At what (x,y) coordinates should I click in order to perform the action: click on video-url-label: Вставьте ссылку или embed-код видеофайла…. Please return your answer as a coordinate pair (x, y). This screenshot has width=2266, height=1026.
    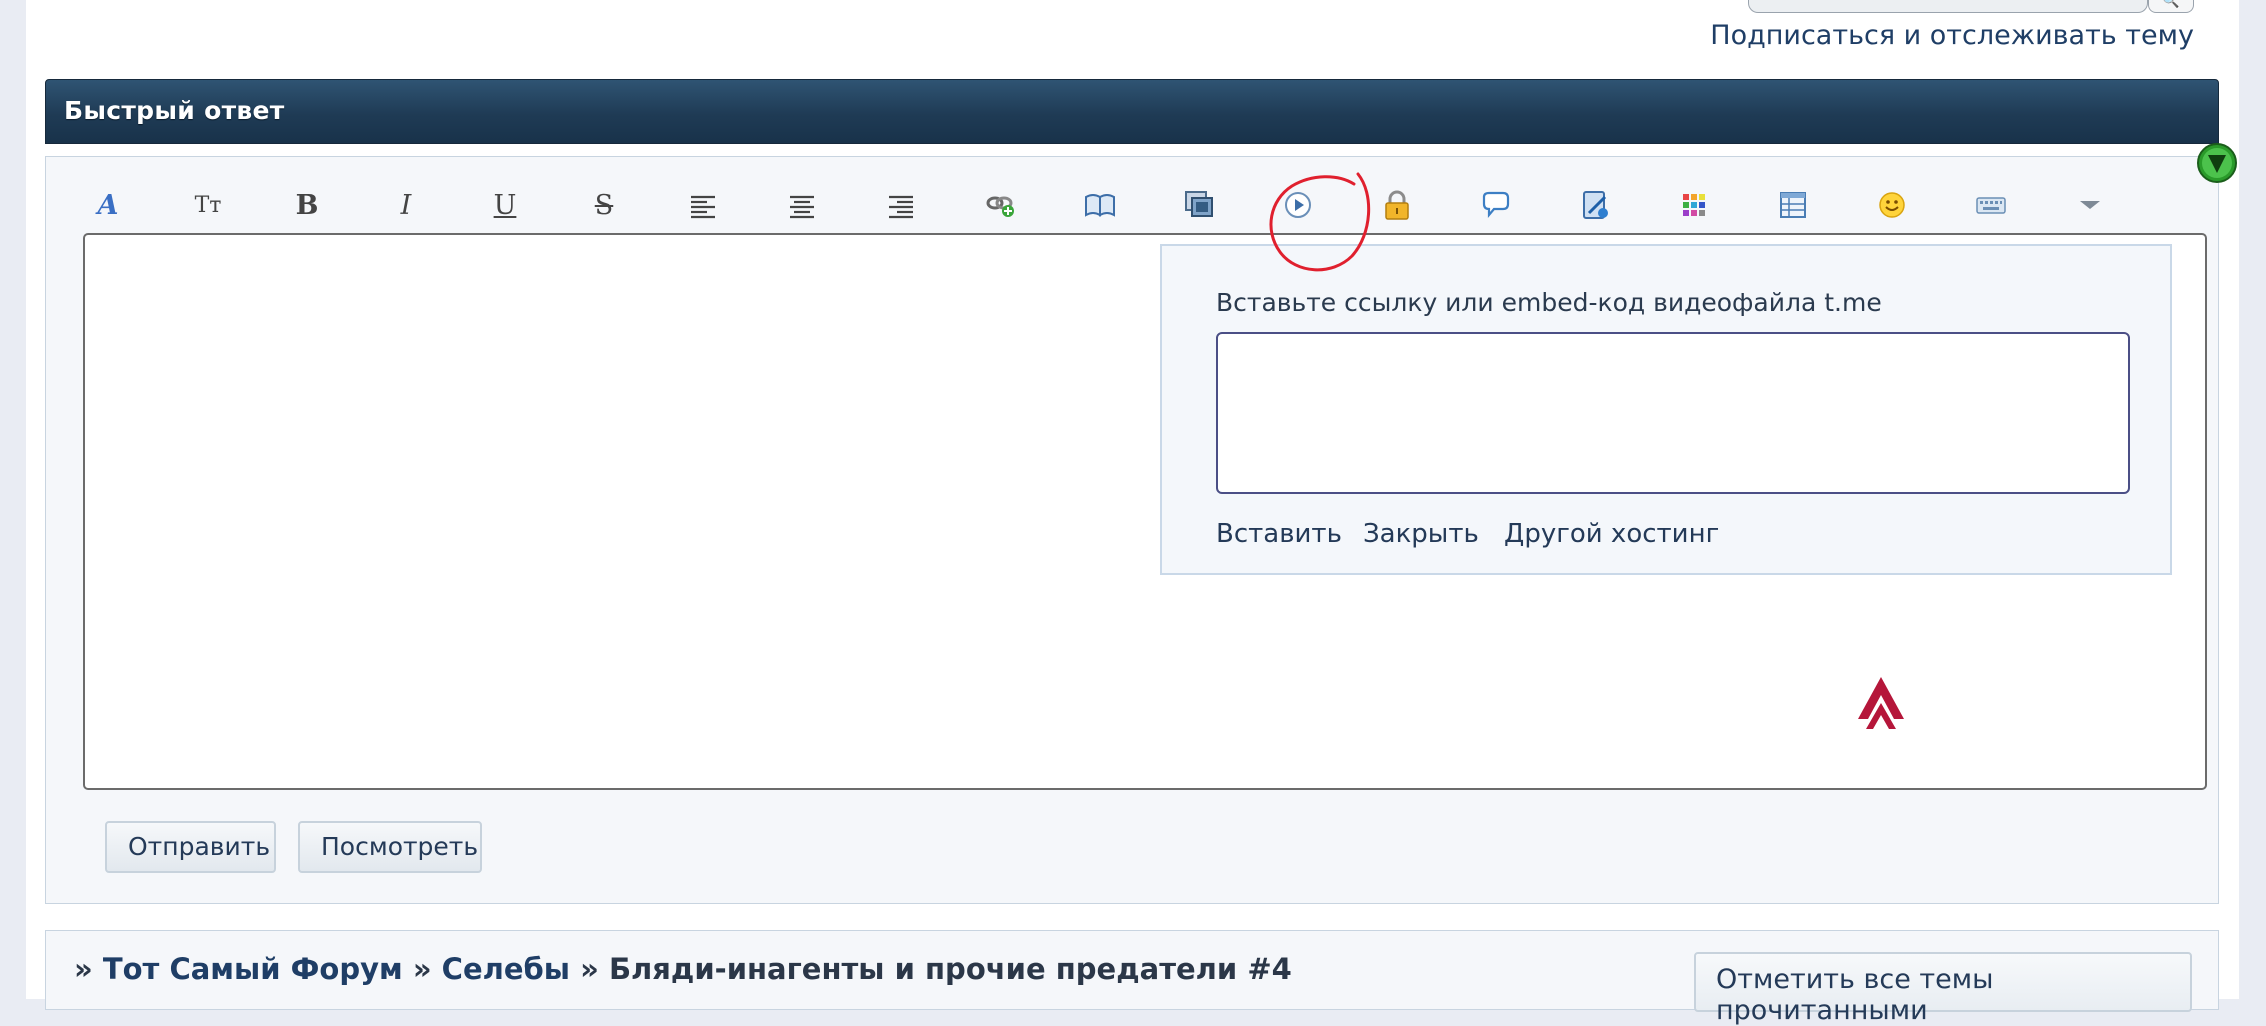
    Looking at the image, I should click on (1549, 302).